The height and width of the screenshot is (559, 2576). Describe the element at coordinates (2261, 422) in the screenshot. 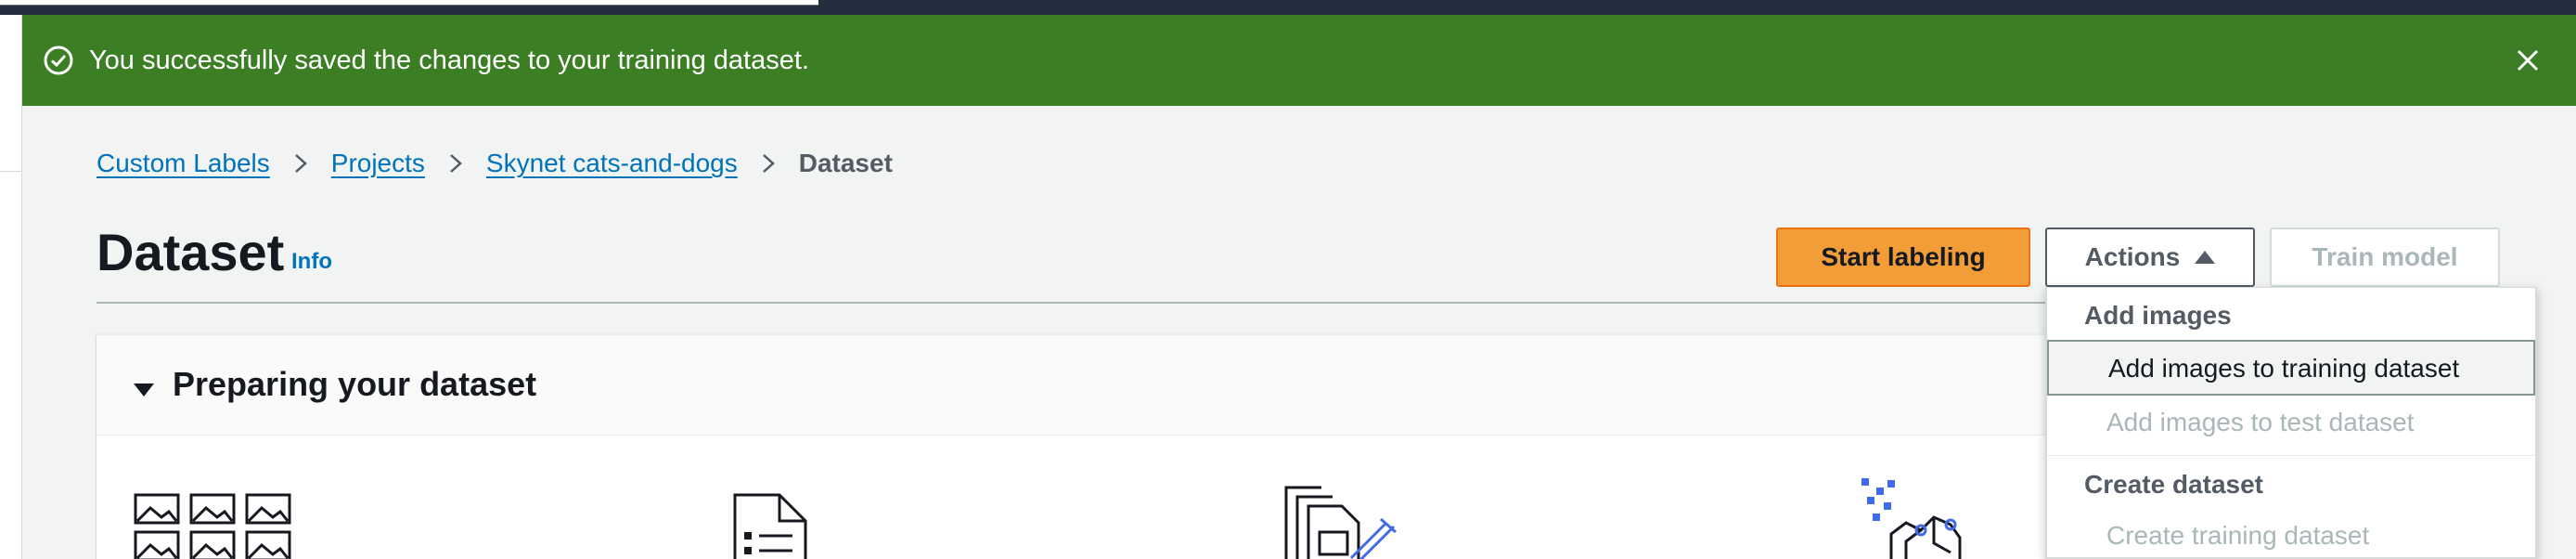

I see `menu-item-add-images-test: Add images to test dataset` at that location.